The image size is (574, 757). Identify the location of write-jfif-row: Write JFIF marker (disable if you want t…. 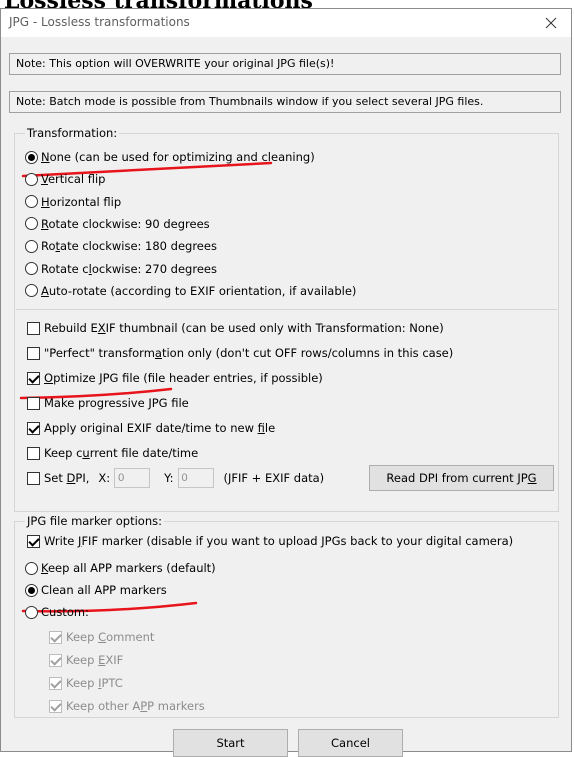
(270, 541).